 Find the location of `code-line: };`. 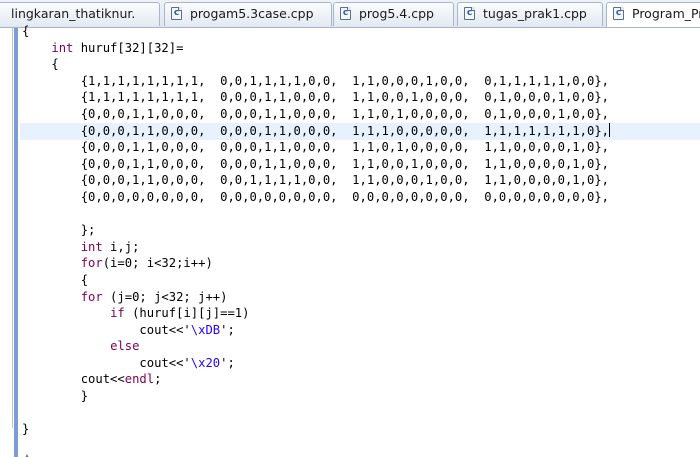

code-line: }; is located at coordinates (316, 230).